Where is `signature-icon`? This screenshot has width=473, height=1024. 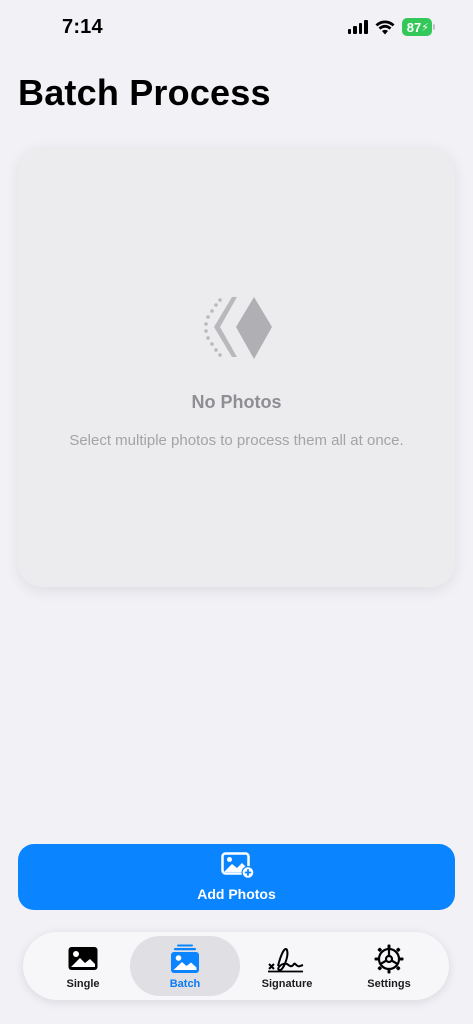 signature-icon is located at coordinates (286, 960).